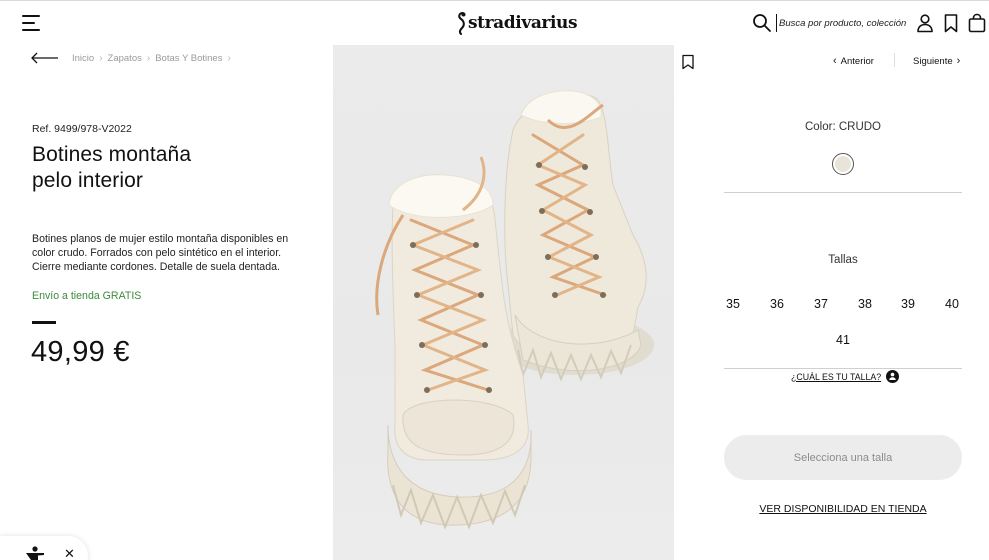 This screenshot has width=989, height=560. What do you see at coordinates (843, 457) in the screenshot?
I see `select-size-button: Selecciona una talla` at bounding box center [843, 457].